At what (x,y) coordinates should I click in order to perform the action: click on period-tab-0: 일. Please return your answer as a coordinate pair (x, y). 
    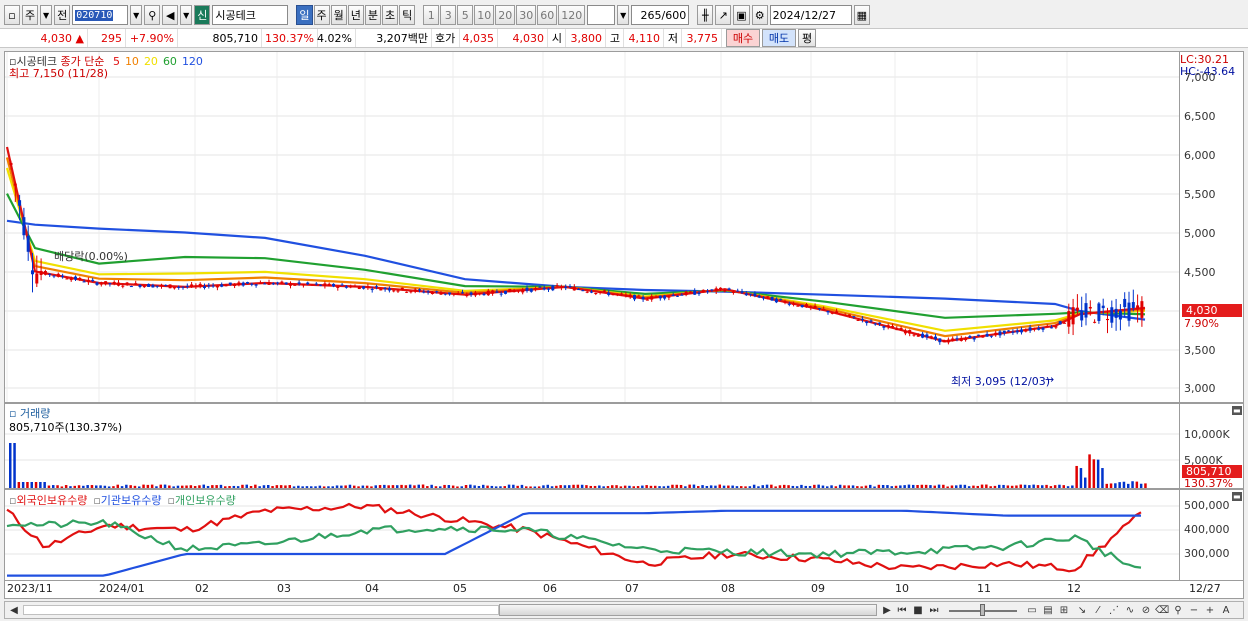
    Looking at the image, I should click on (304, 15).